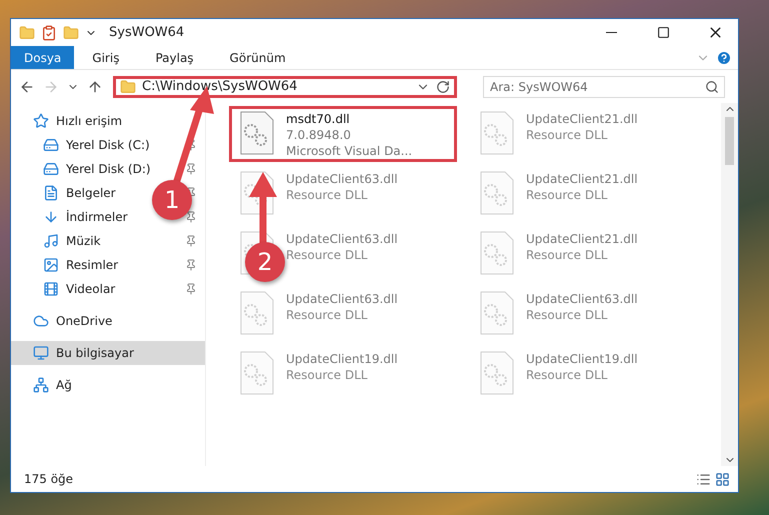 The image size is (769, 515). Describe the element at coordinates (724, 58) in the screenshot. I see `help-icon` at that location.